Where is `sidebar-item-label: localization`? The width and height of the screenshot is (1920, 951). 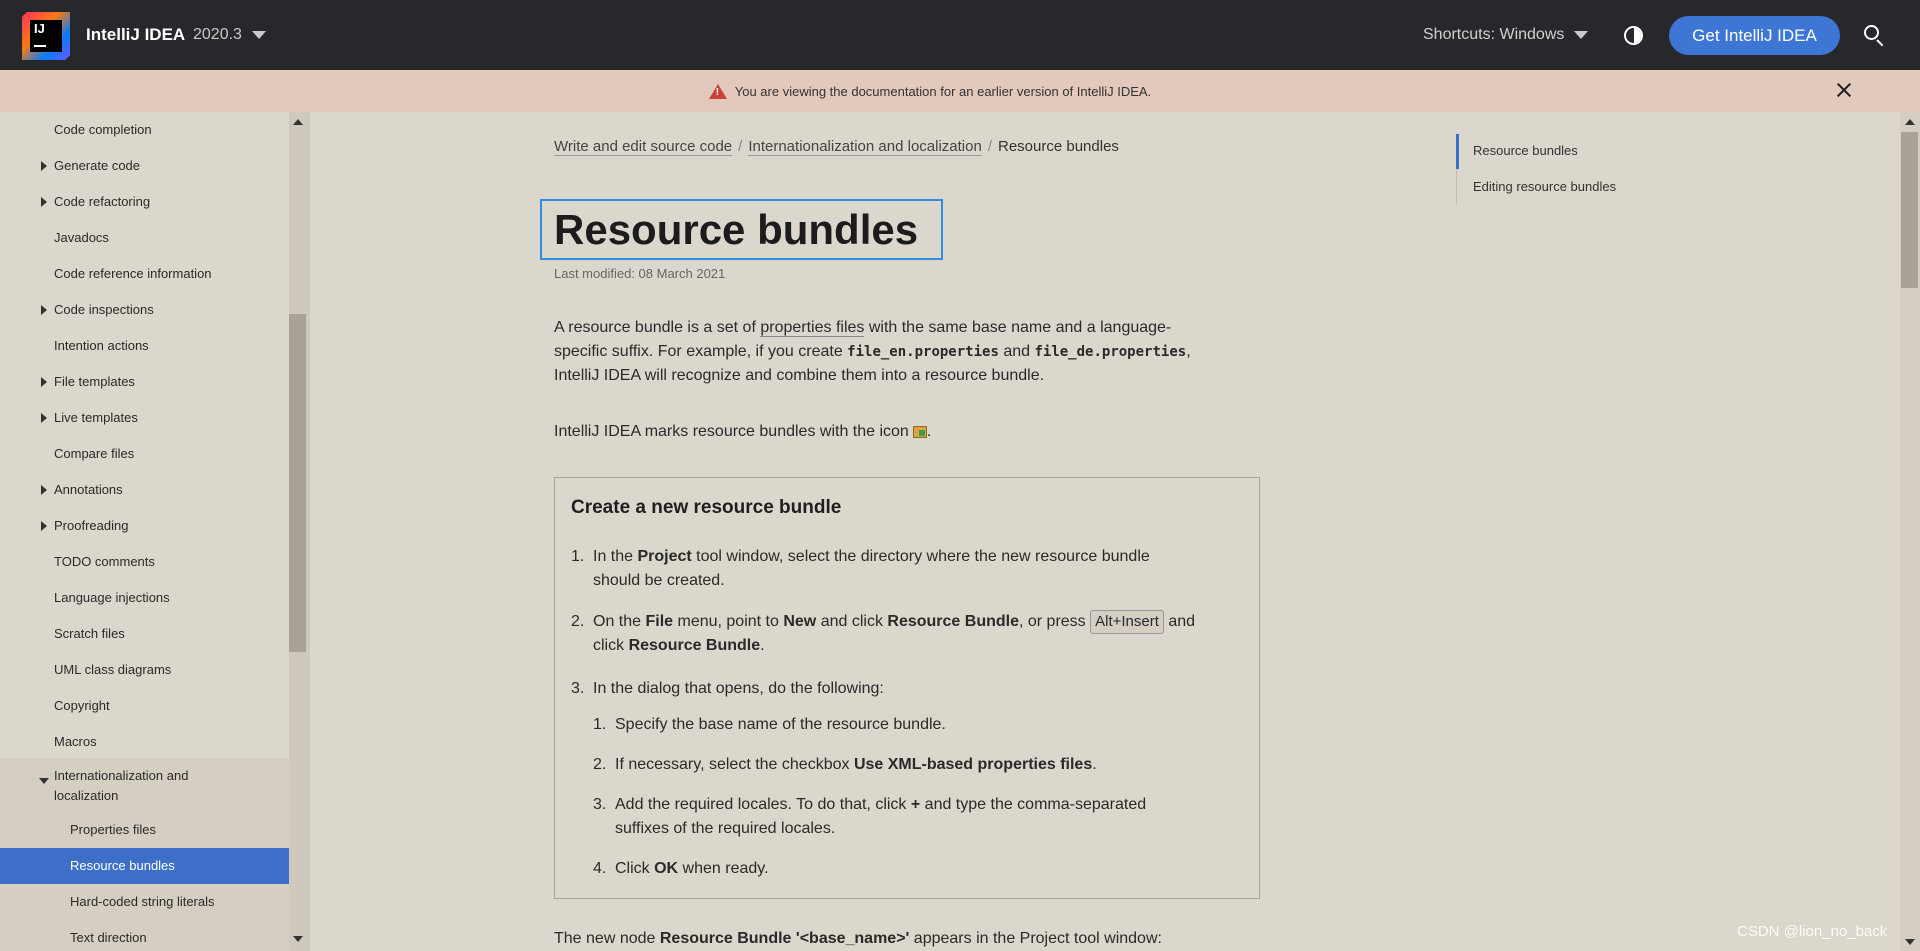
sidebar-item-label: localization is located at coordinates (86, 795).